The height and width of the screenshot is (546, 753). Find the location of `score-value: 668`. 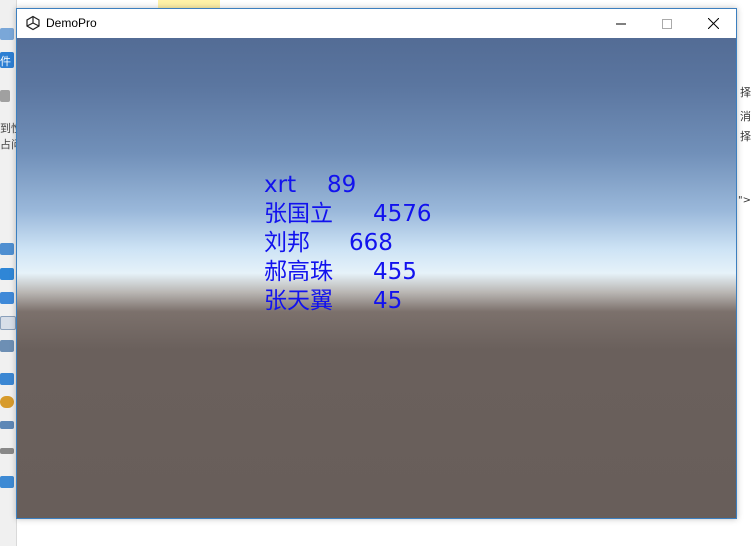

score-value: 668 is located at coordinates (371, 243).